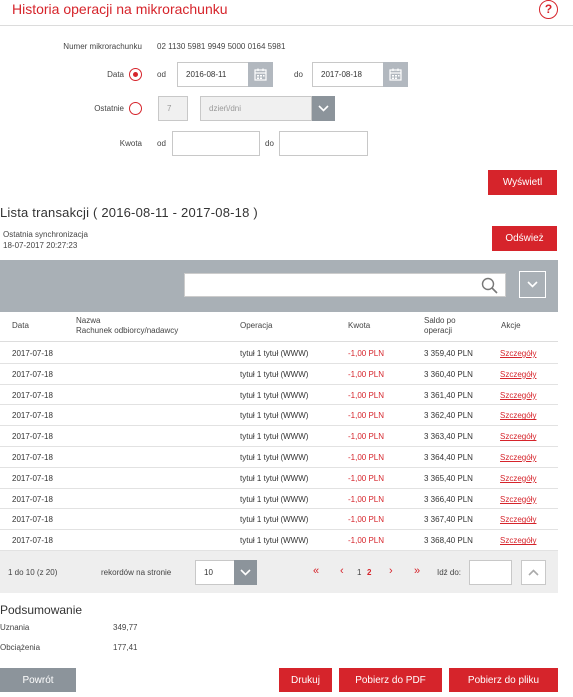 The image size is (573, 697). Describe the element at coordinates (298, 74) in the screenshot. I see `date-to-label: do` at that location.